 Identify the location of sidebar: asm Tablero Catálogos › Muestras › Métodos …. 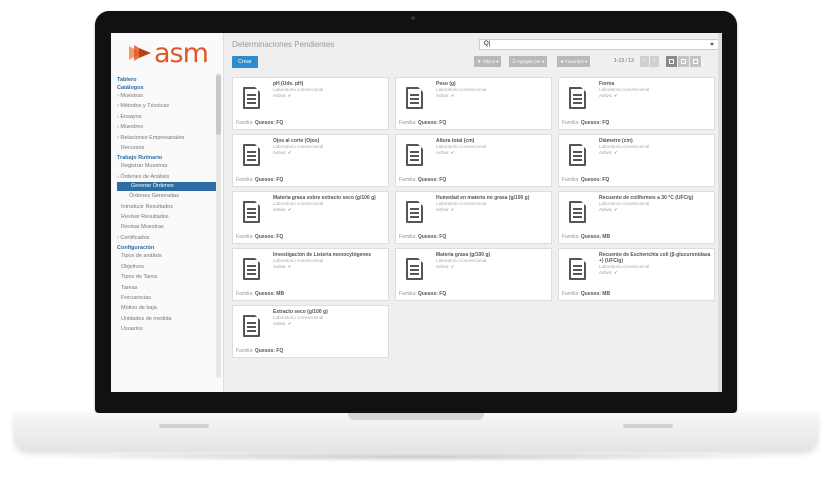
(167, 212).